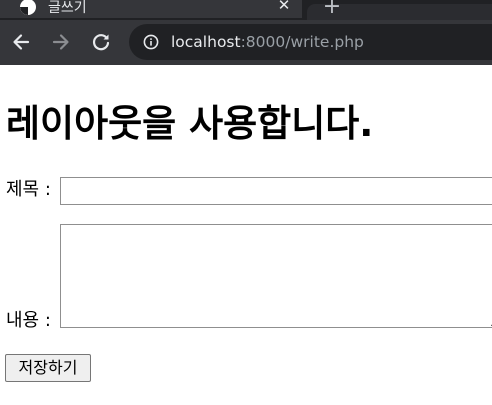  I want to click on url-text: localhost:8000/write.php, so click(267, 42).